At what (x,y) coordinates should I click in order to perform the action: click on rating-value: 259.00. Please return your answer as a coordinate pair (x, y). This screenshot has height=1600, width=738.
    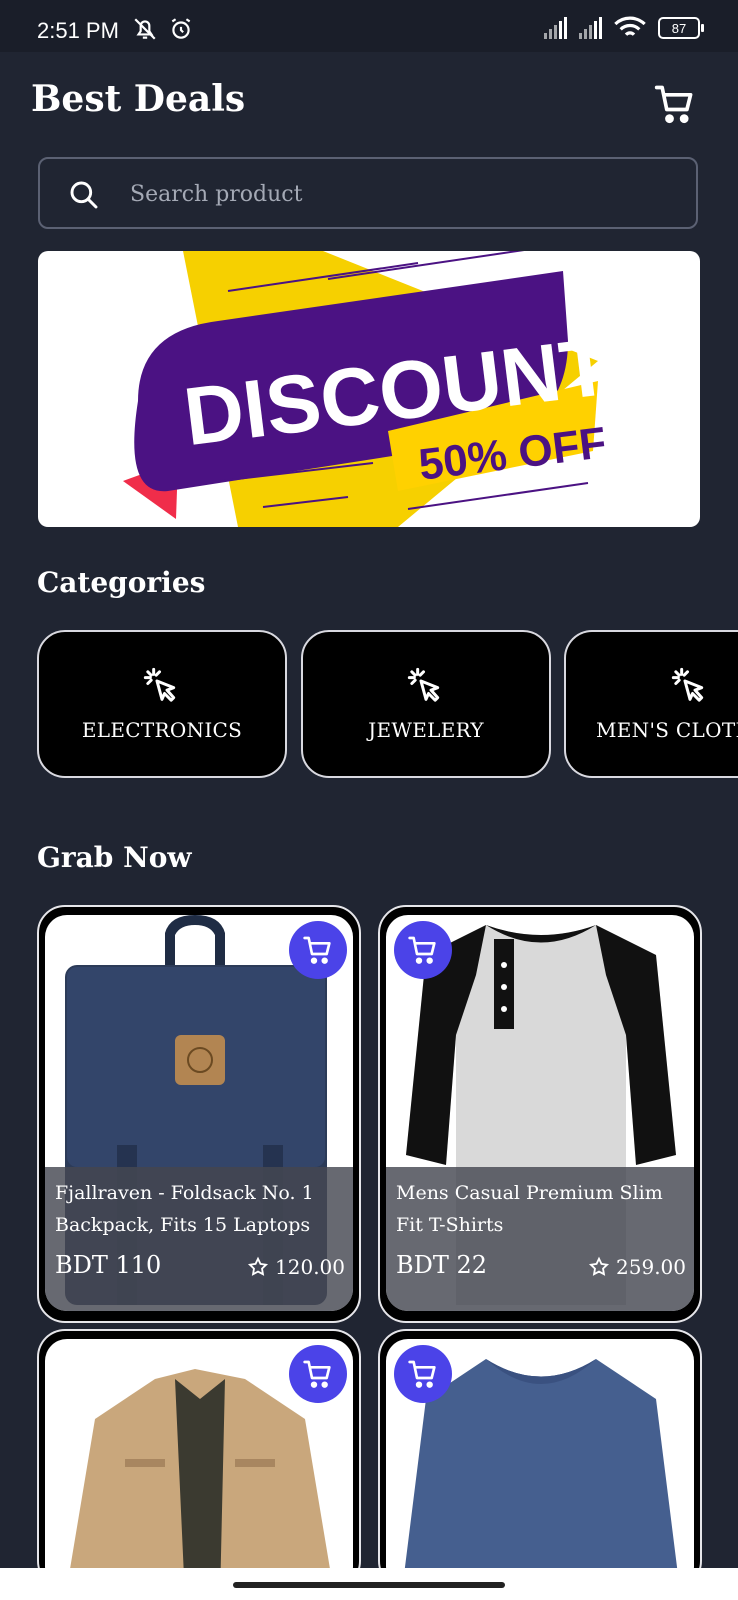
    Looking at the image, I should click on (651, 1267).